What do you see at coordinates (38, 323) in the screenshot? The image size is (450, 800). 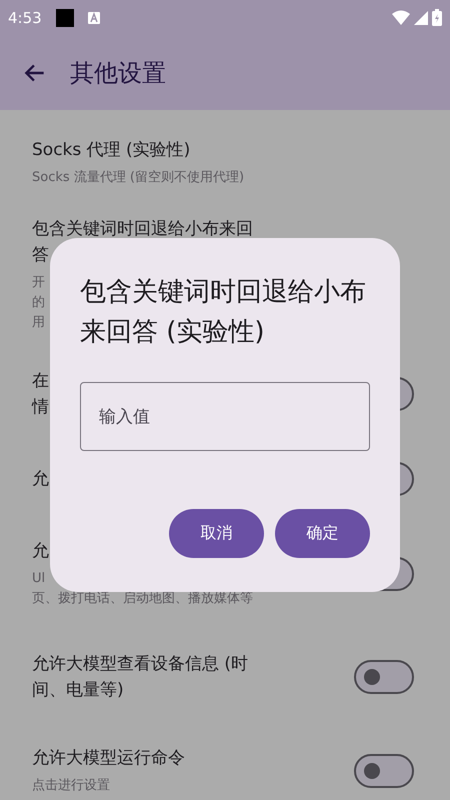 I see `setting-description: 用` at bounding box center [38, 323].